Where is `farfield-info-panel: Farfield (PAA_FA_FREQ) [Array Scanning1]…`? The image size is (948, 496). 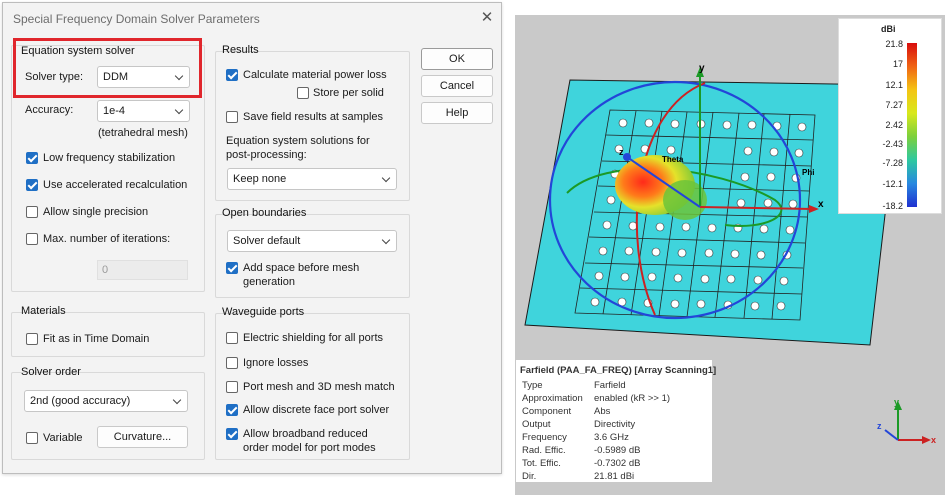 farfield-info-panel: Farfield (PAA_FA_FREQ) [Array Scanning1]… is located at coordinates (616, 421).